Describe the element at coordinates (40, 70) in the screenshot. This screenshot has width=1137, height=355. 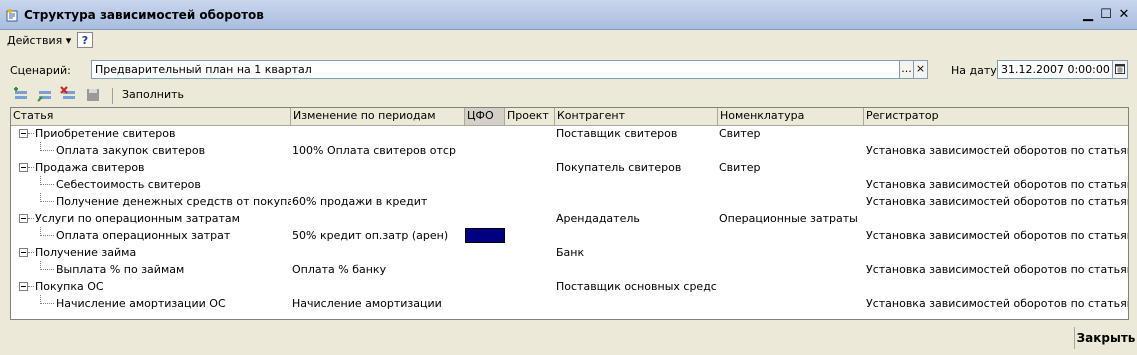
I see `scenario-label: Сценарий:` at that location.